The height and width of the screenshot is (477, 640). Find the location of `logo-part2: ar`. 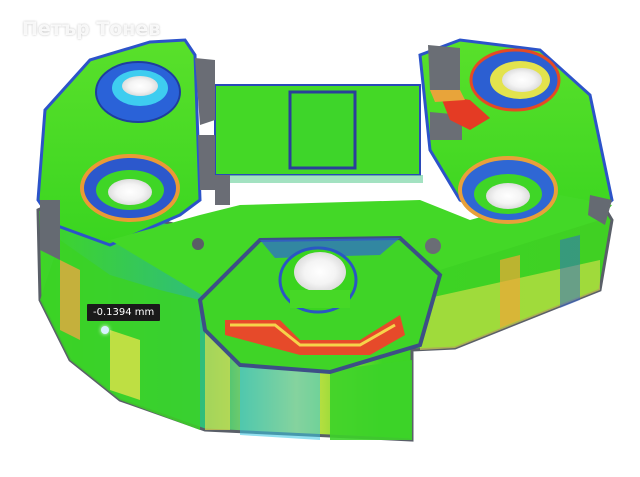

logo-part2: ar is located at coordinates (594, 436).